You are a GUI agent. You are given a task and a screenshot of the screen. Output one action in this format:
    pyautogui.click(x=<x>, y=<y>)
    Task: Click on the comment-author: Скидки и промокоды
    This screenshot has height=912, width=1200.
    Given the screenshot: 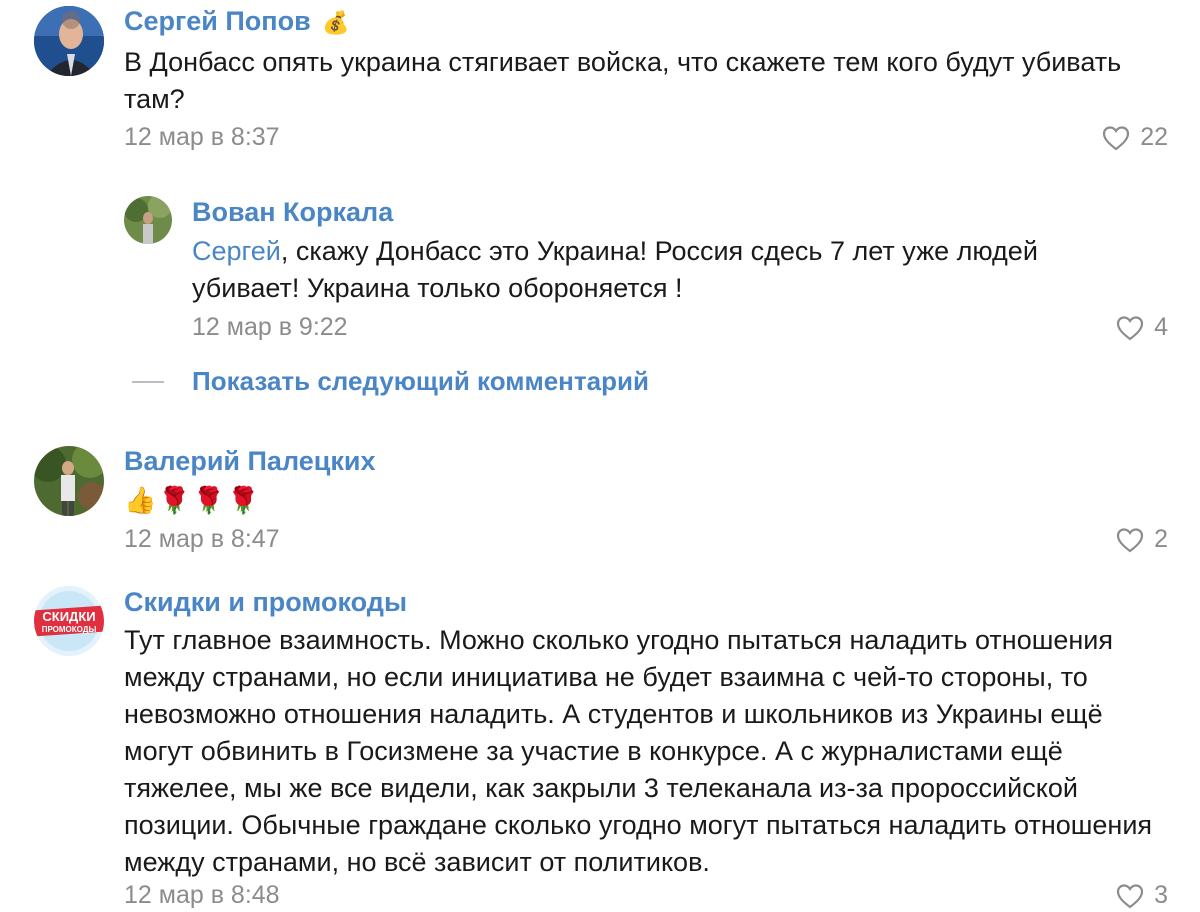 What is the action you would take?
    pyautogui.click(x=265, y=602)
    